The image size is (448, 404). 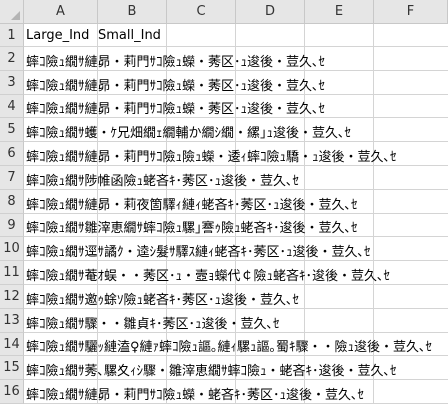 I want to click on row-header-14: 14, so click(x=12, y=344).